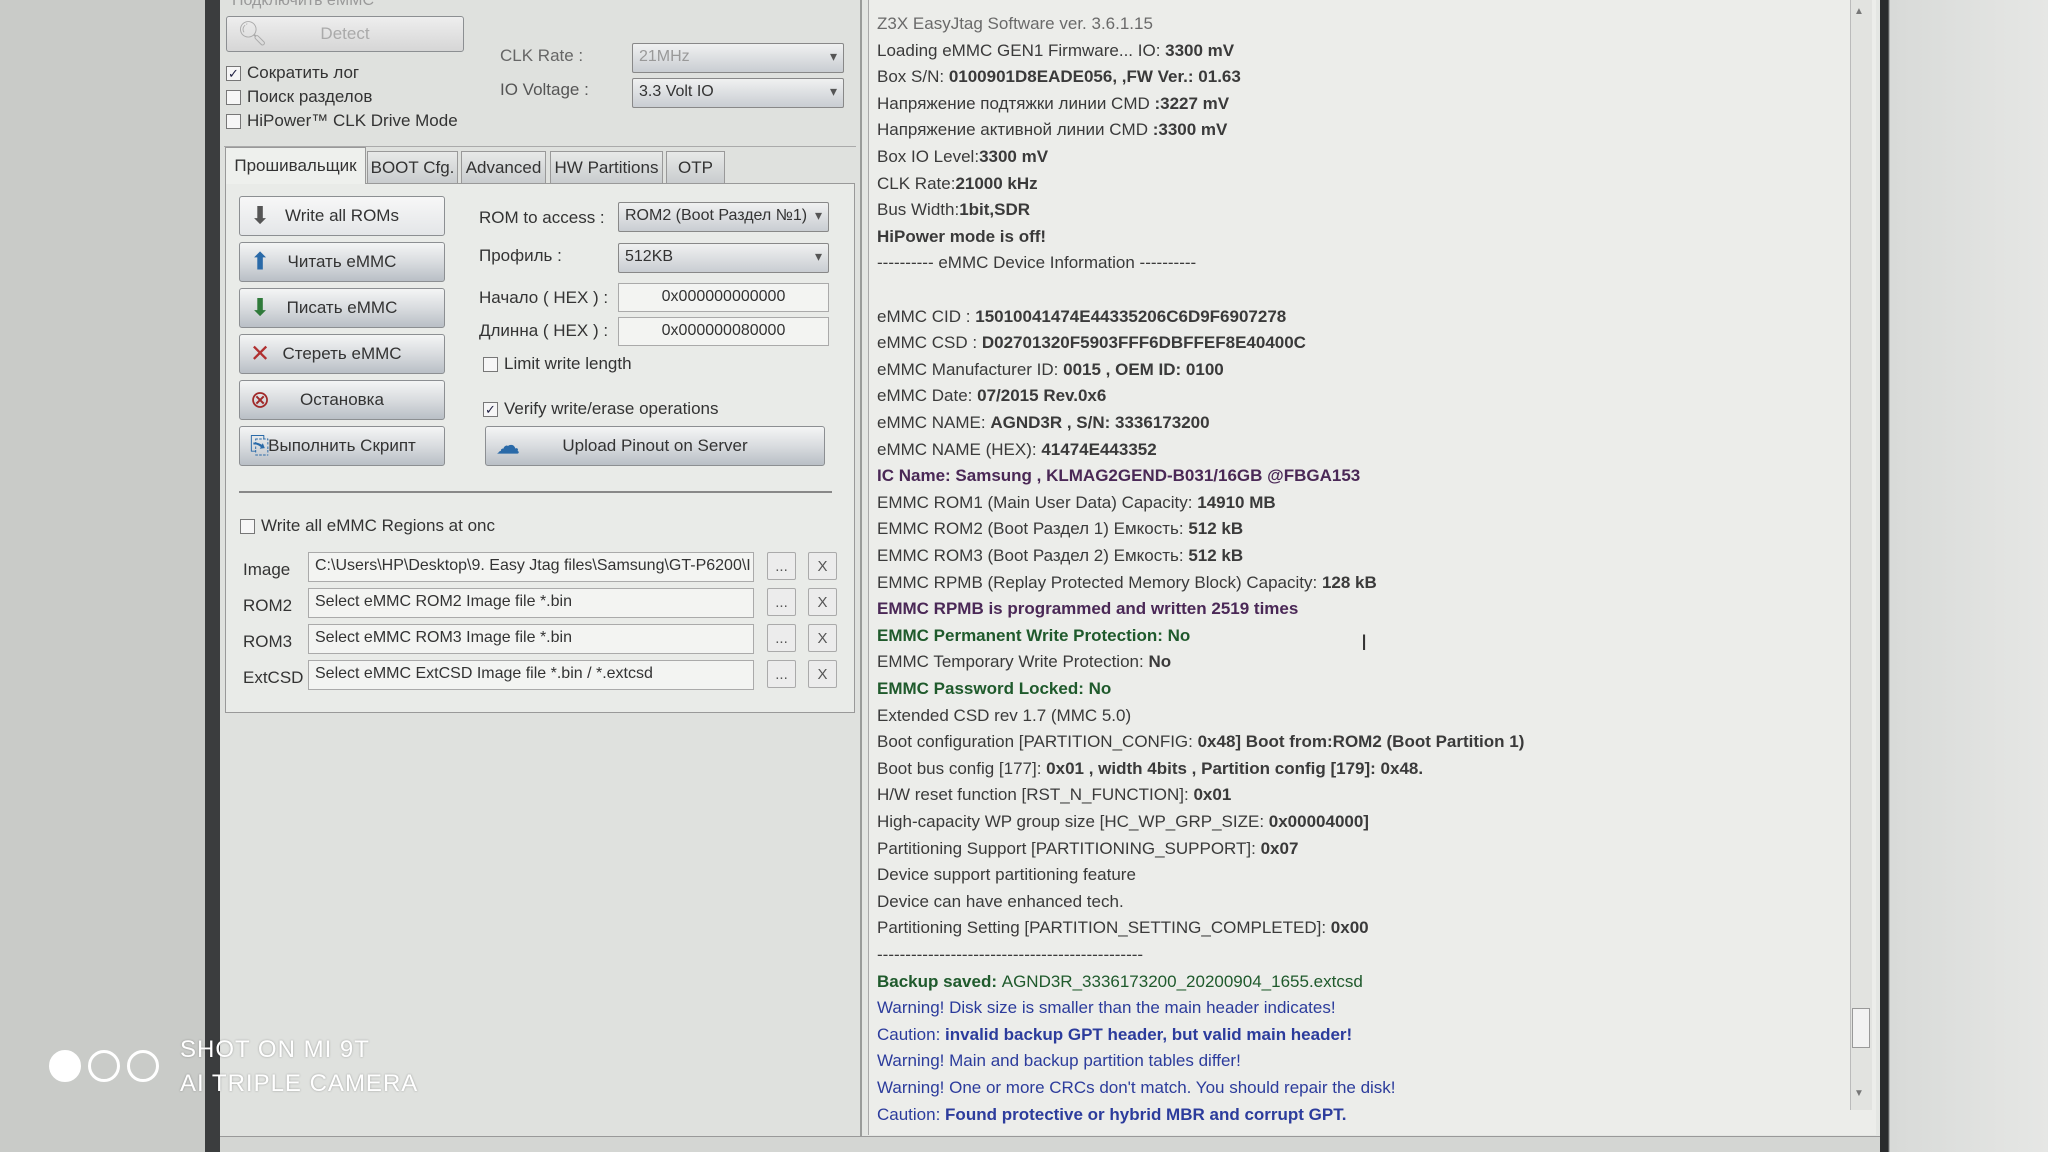  What do you see at coordinates (970, 369) in the screenshot?
I see `log-segment: eMMC Manufacturer ID:` at bounding box center [970, 369].